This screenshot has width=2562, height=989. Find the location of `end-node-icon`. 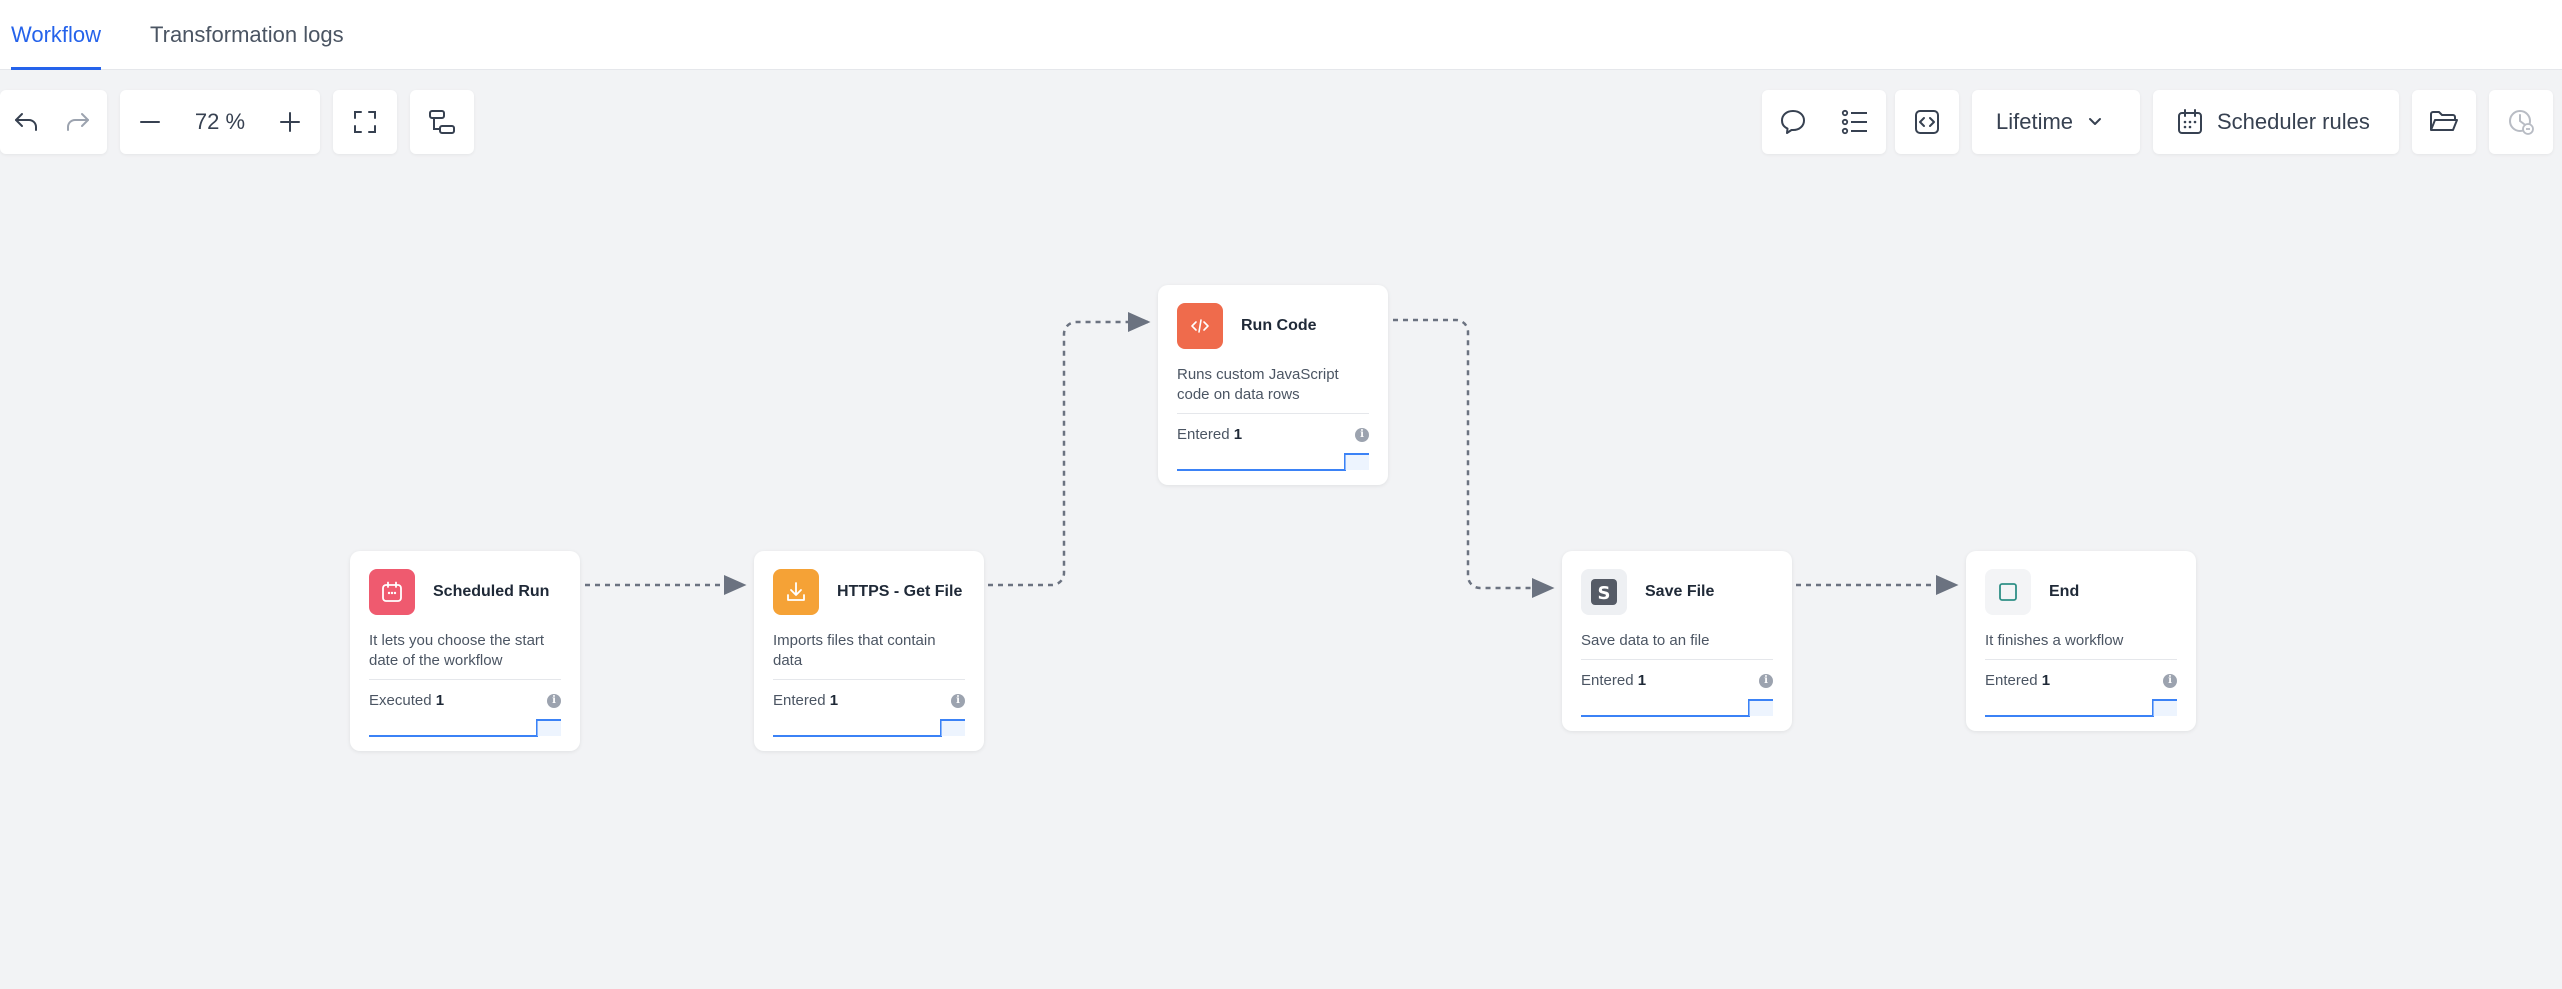

end-node-icon is located at coordinates (2008, 592).